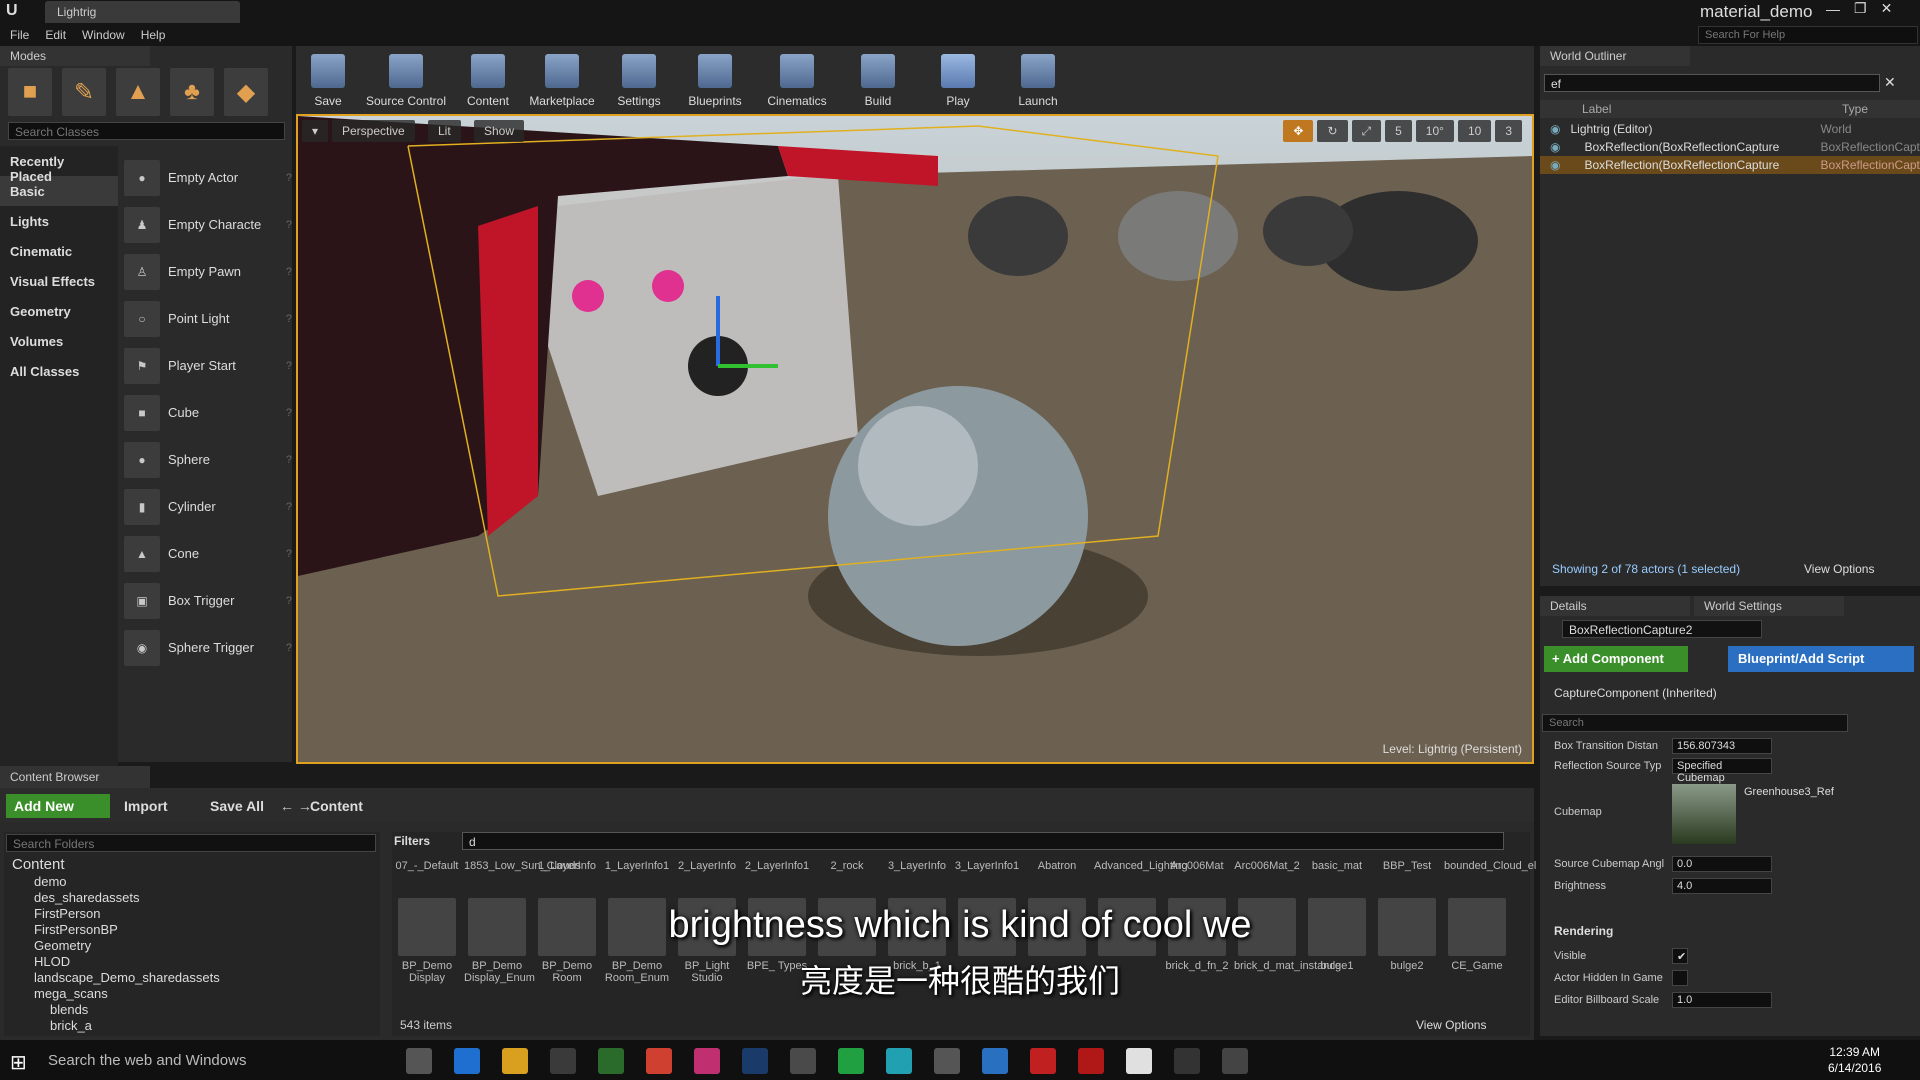  Describe the element at coordinates (1712, 109) in the screenshot. I see `column-label: Label` at that location.